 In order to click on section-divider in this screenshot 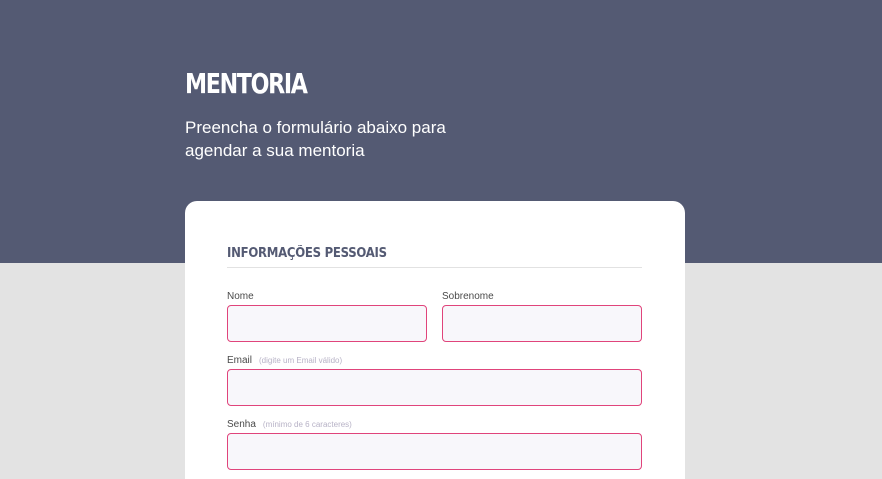, I will do `click(434, 267)`.